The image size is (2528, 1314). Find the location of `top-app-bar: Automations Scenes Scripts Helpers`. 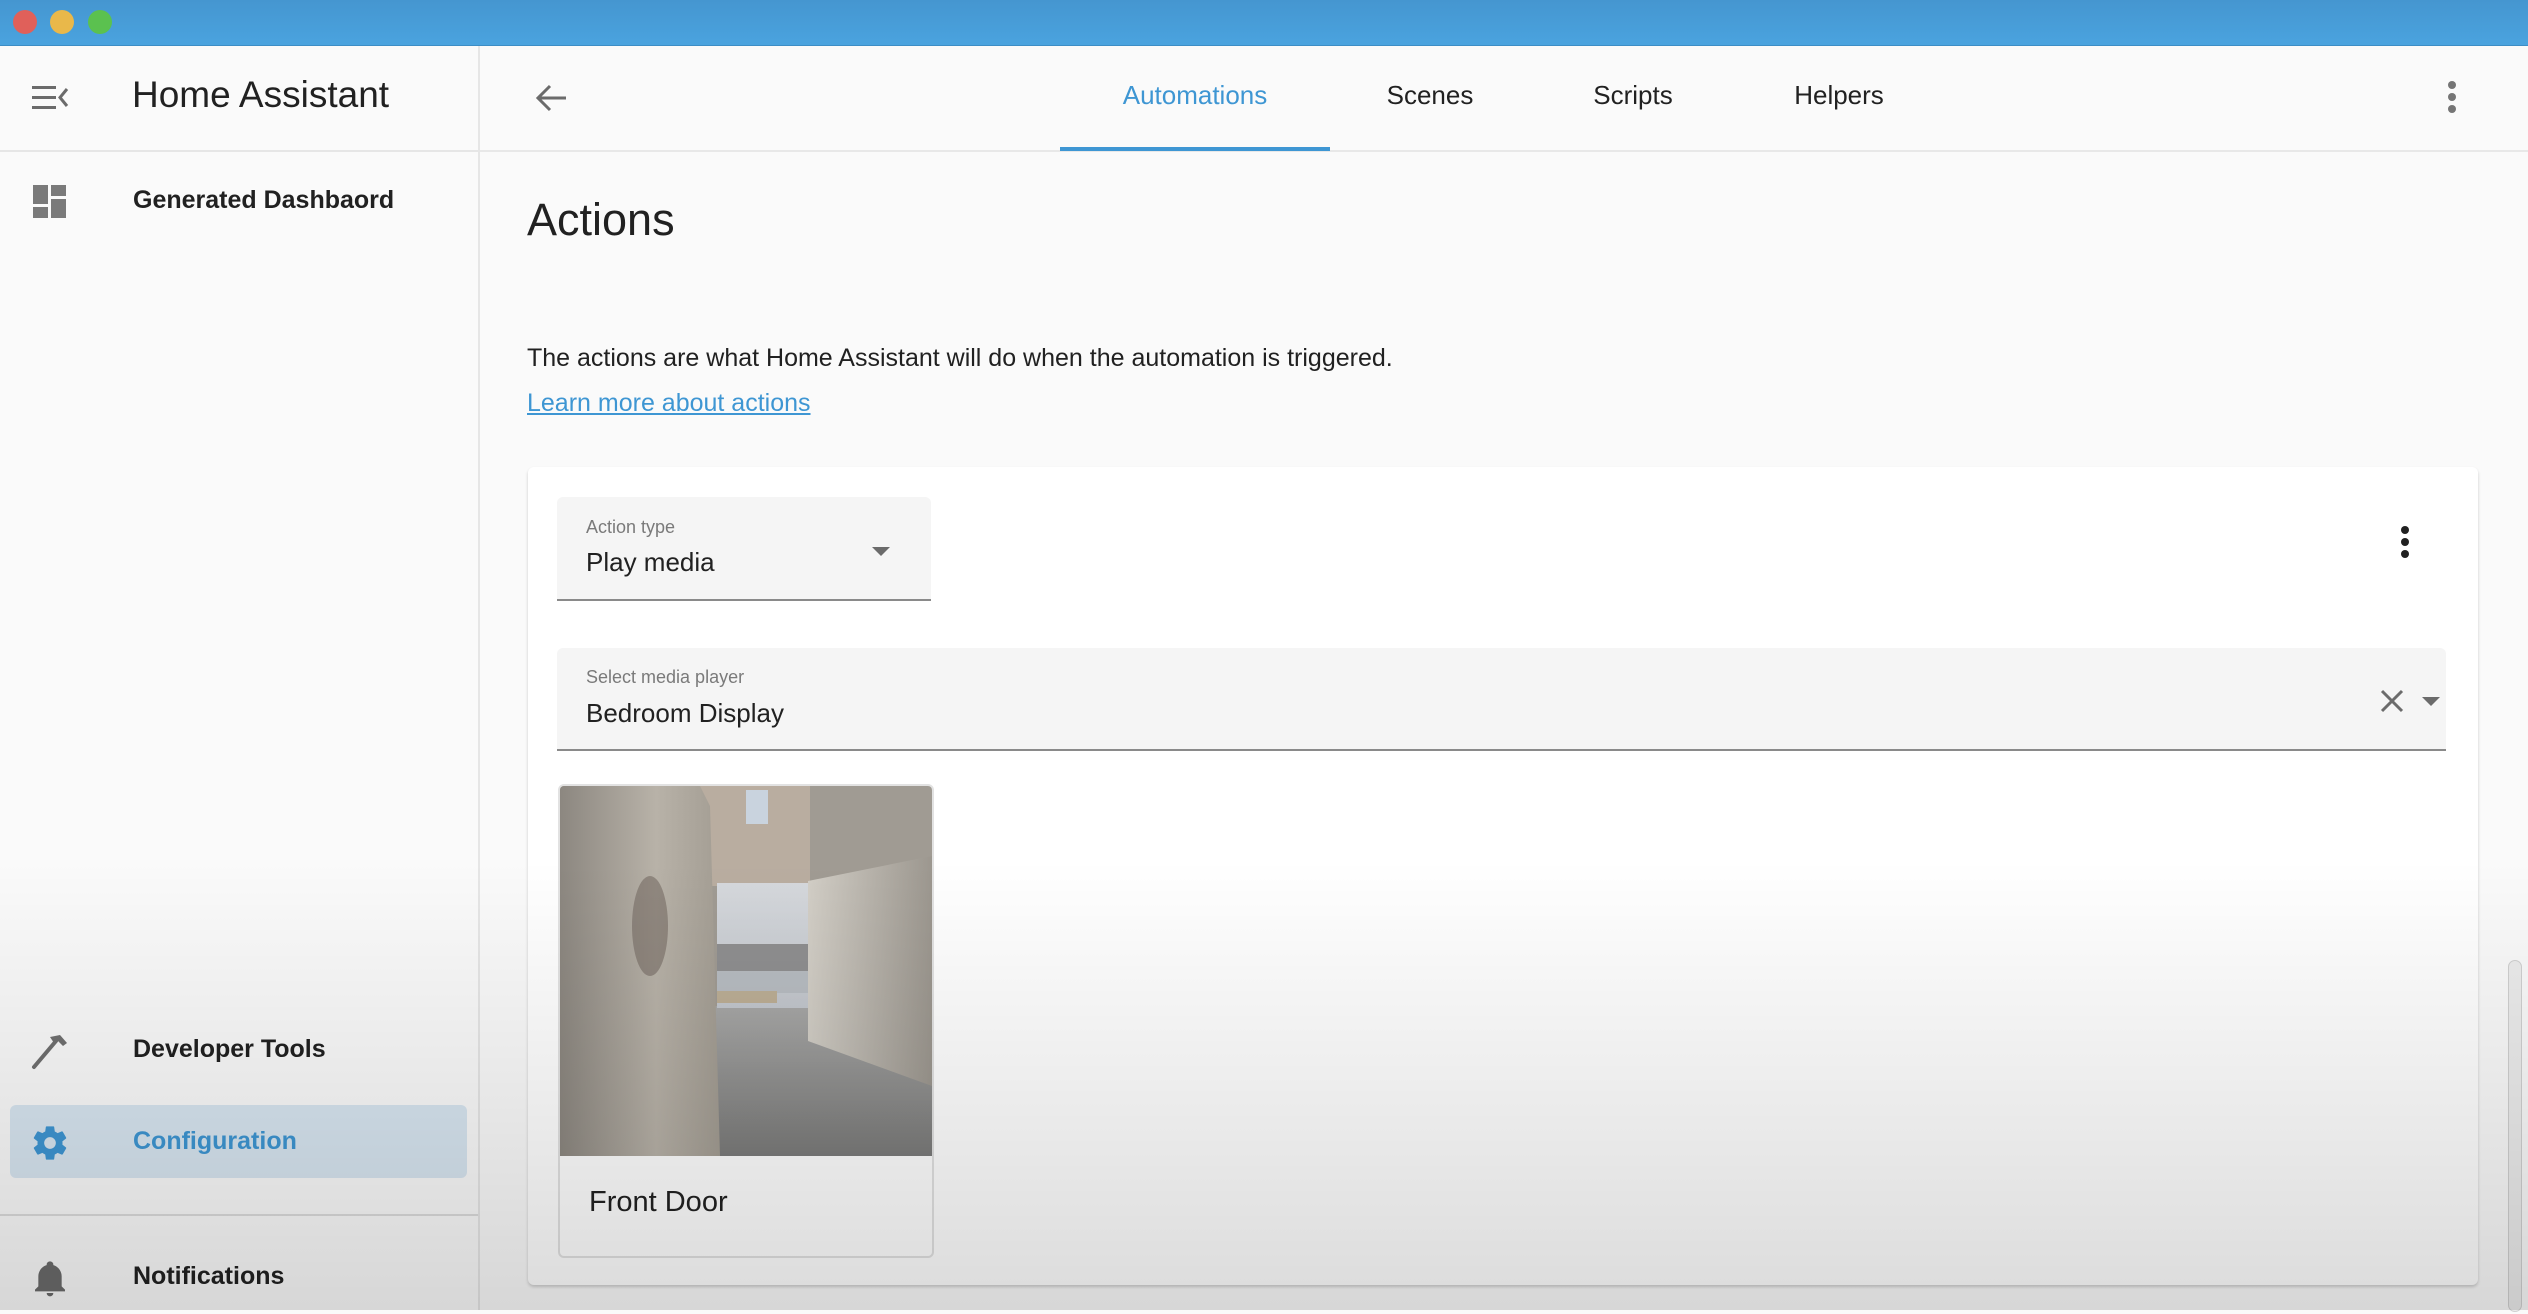

top-app-bar: Automations Scenes Scripts Helpers is located at coordinates (1504, 99).